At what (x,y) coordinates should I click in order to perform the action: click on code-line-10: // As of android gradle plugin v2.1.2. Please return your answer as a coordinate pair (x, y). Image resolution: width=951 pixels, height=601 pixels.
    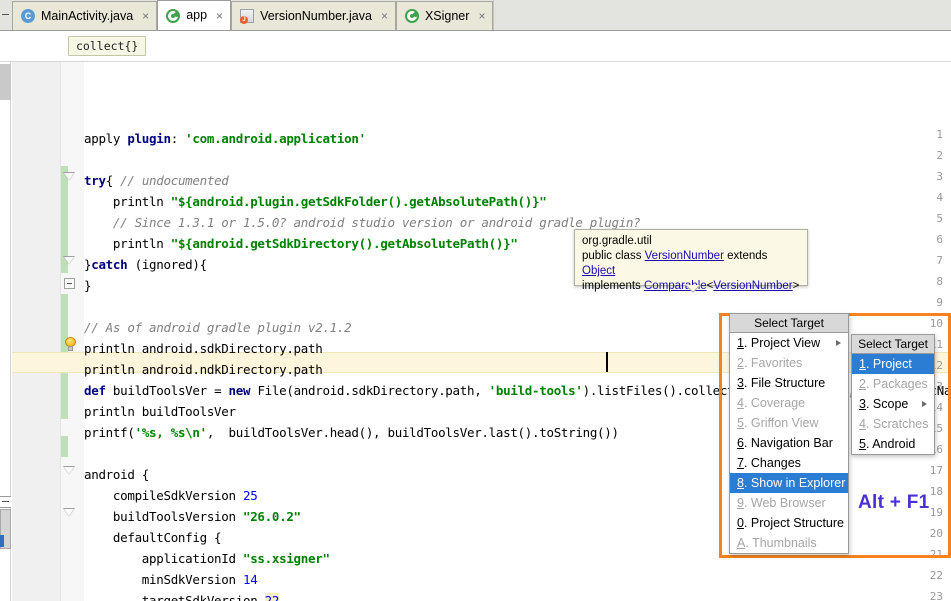
    Looking at the image, I should click on (218, 327).